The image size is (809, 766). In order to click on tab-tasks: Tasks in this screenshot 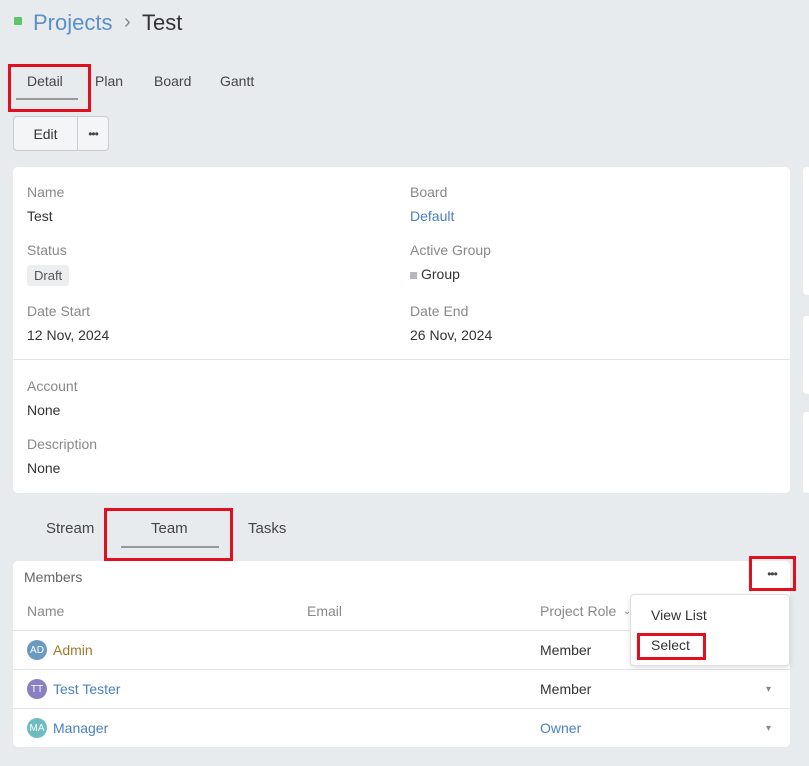, I will do `click(267, 528)`.